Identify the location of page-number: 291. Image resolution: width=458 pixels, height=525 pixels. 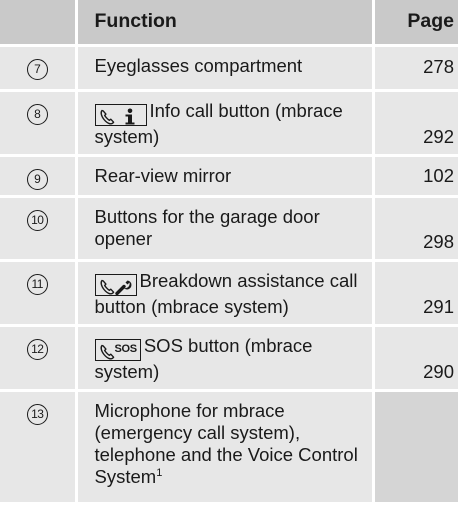
(414, 293).